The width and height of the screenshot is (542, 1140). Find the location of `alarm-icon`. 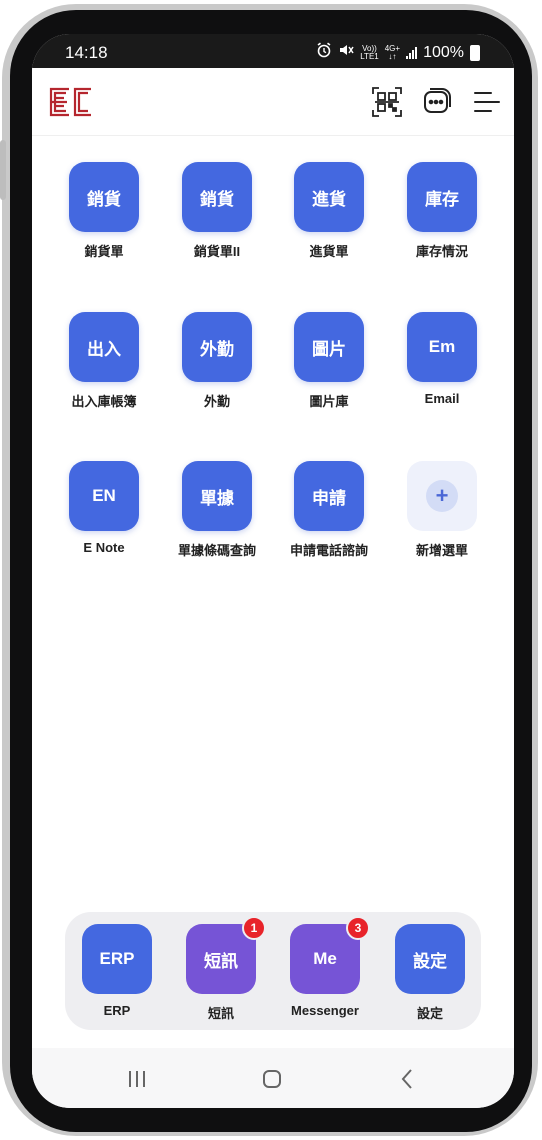

alarm-icon is located at coordinates (324, 52).